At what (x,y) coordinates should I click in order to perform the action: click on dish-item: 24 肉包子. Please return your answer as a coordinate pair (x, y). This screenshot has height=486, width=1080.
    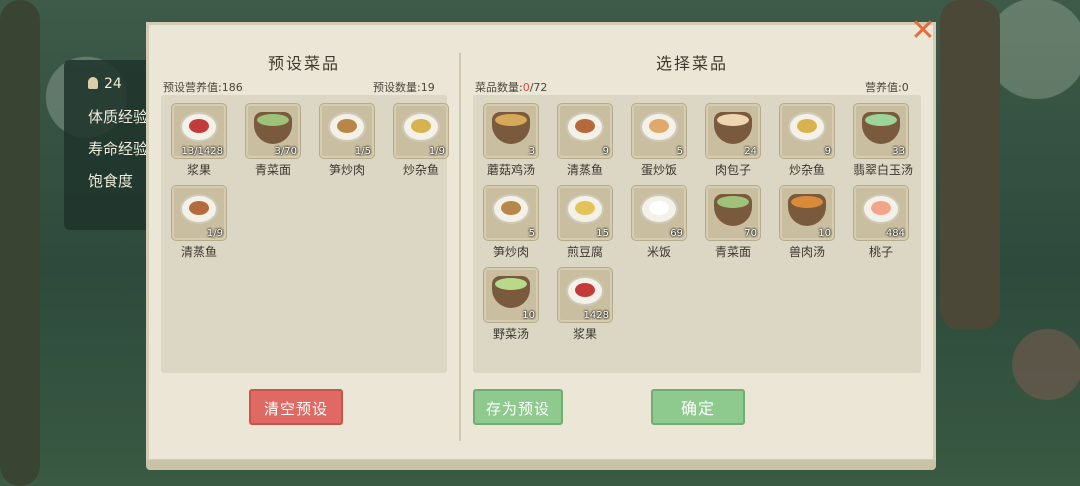
    Looking at the image, I should click on (733, 140).